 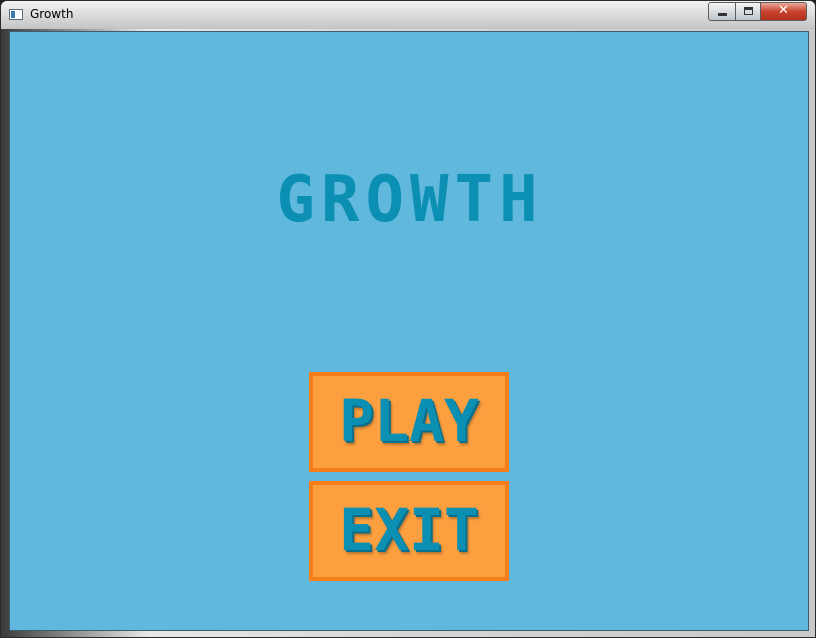 What do you see at coordinates (52, 14) in the screenshot?
I see `window-title: Growth` at bounding box center [52, 14].